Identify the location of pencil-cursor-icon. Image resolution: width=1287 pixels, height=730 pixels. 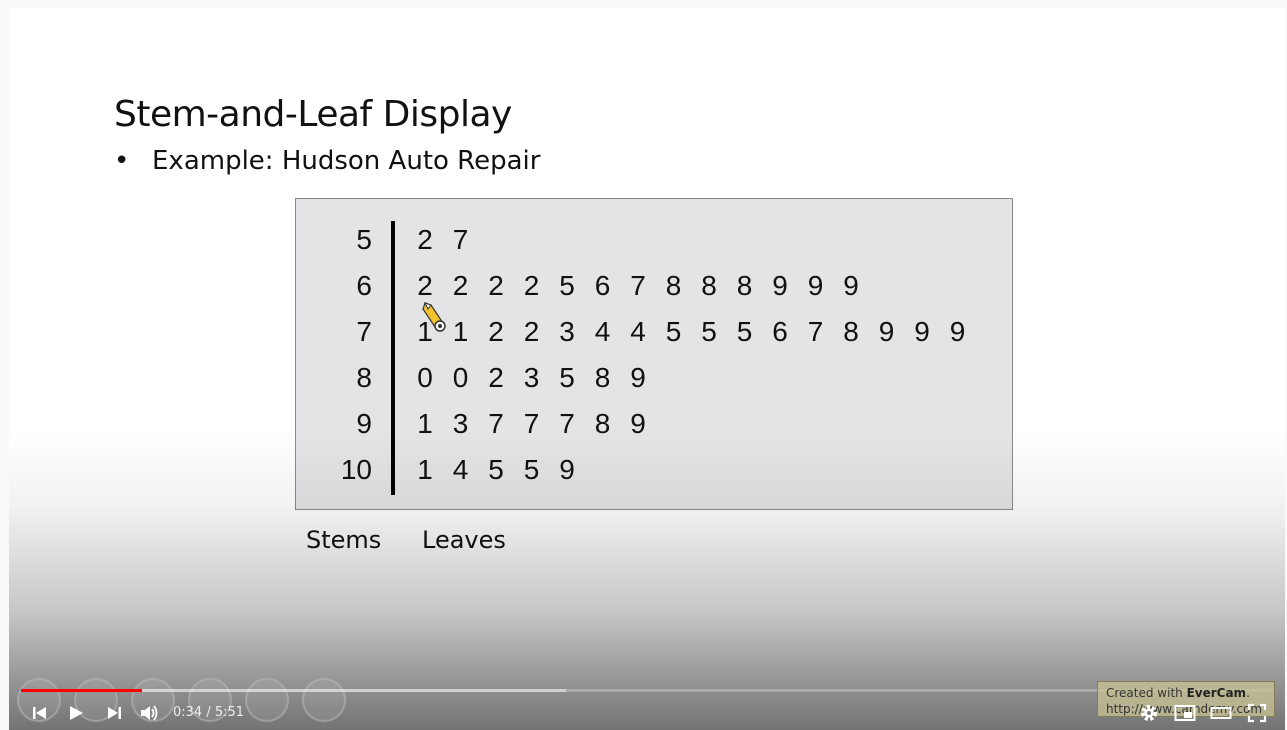
(434, 317).